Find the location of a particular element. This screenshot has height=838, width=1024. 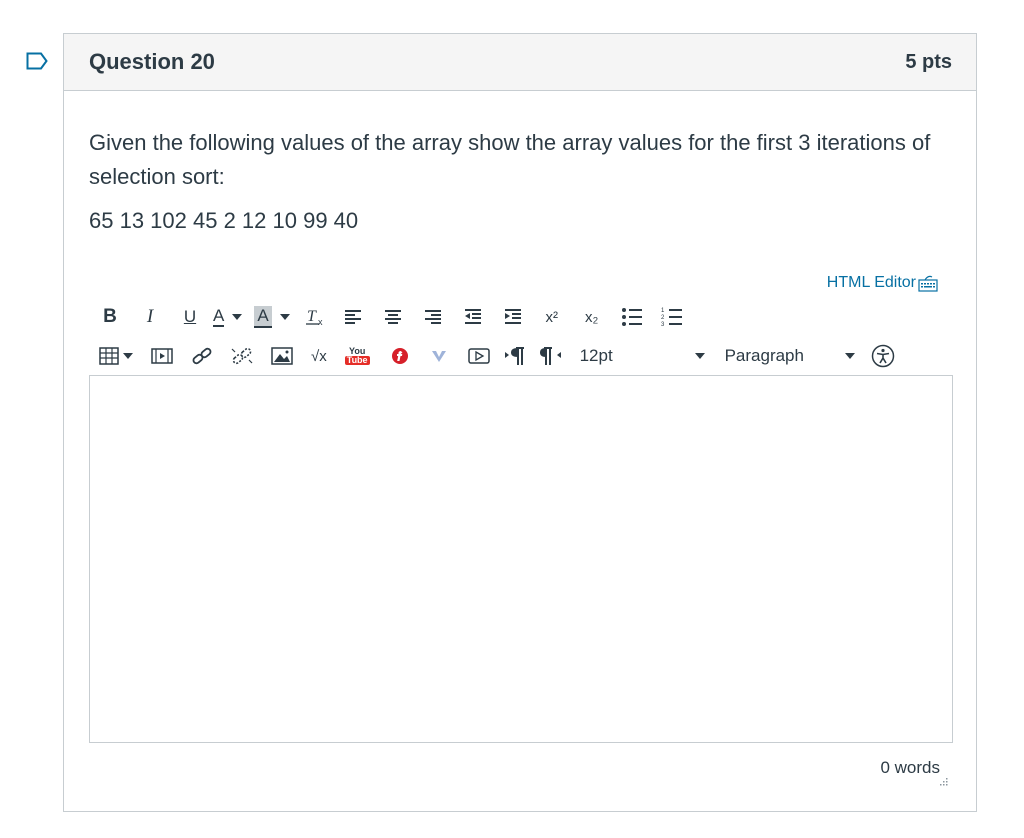

word-count: 0 words is located at coordinates (910, 767).